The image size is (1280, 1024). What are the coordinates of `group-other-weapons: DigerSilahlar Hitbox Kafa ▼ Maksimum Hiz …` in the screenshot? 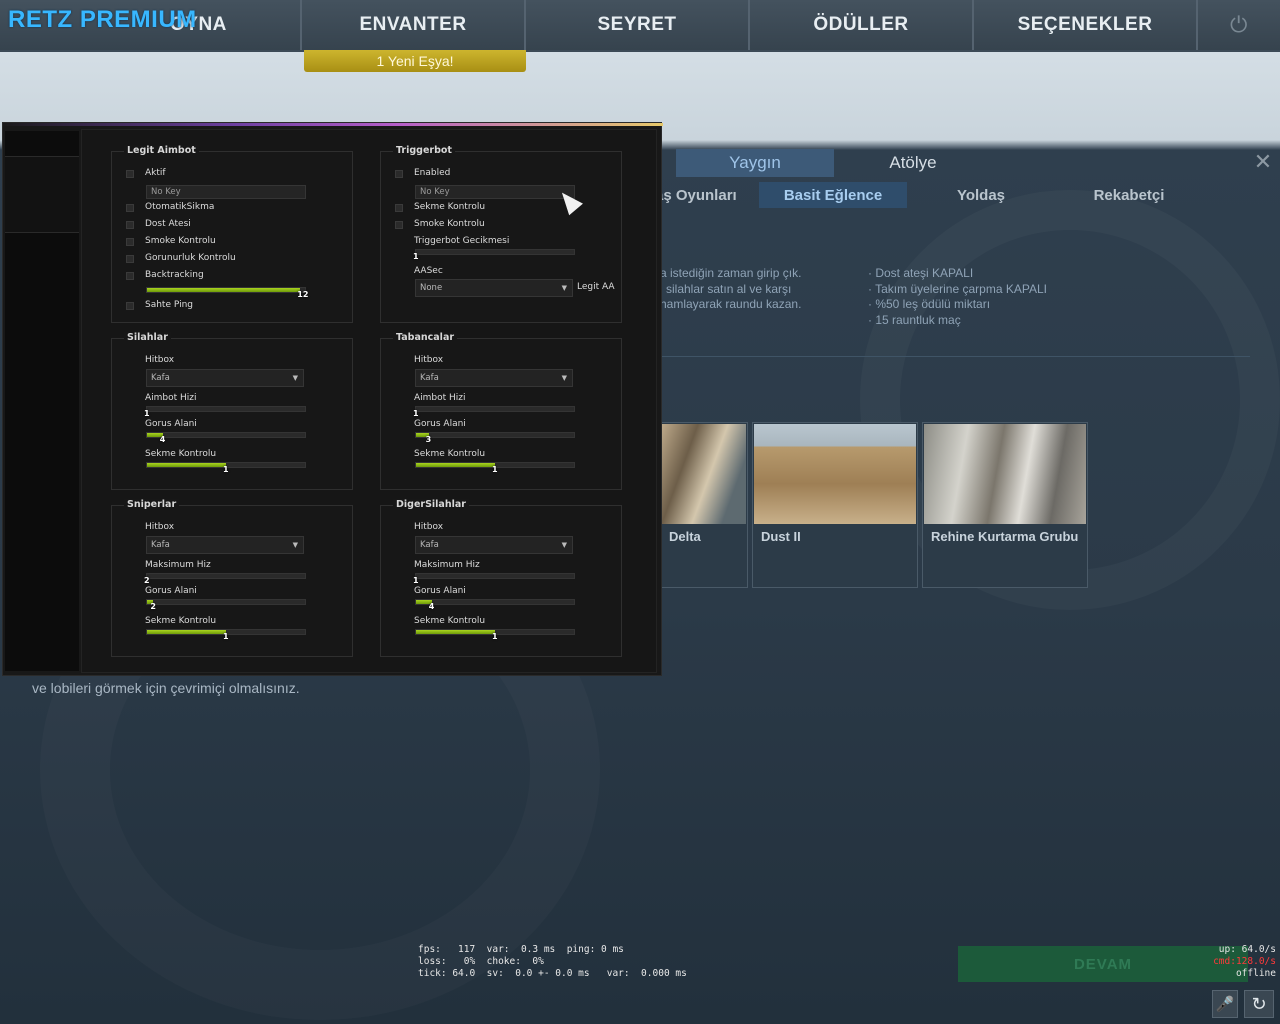 It's located at (501, 578).